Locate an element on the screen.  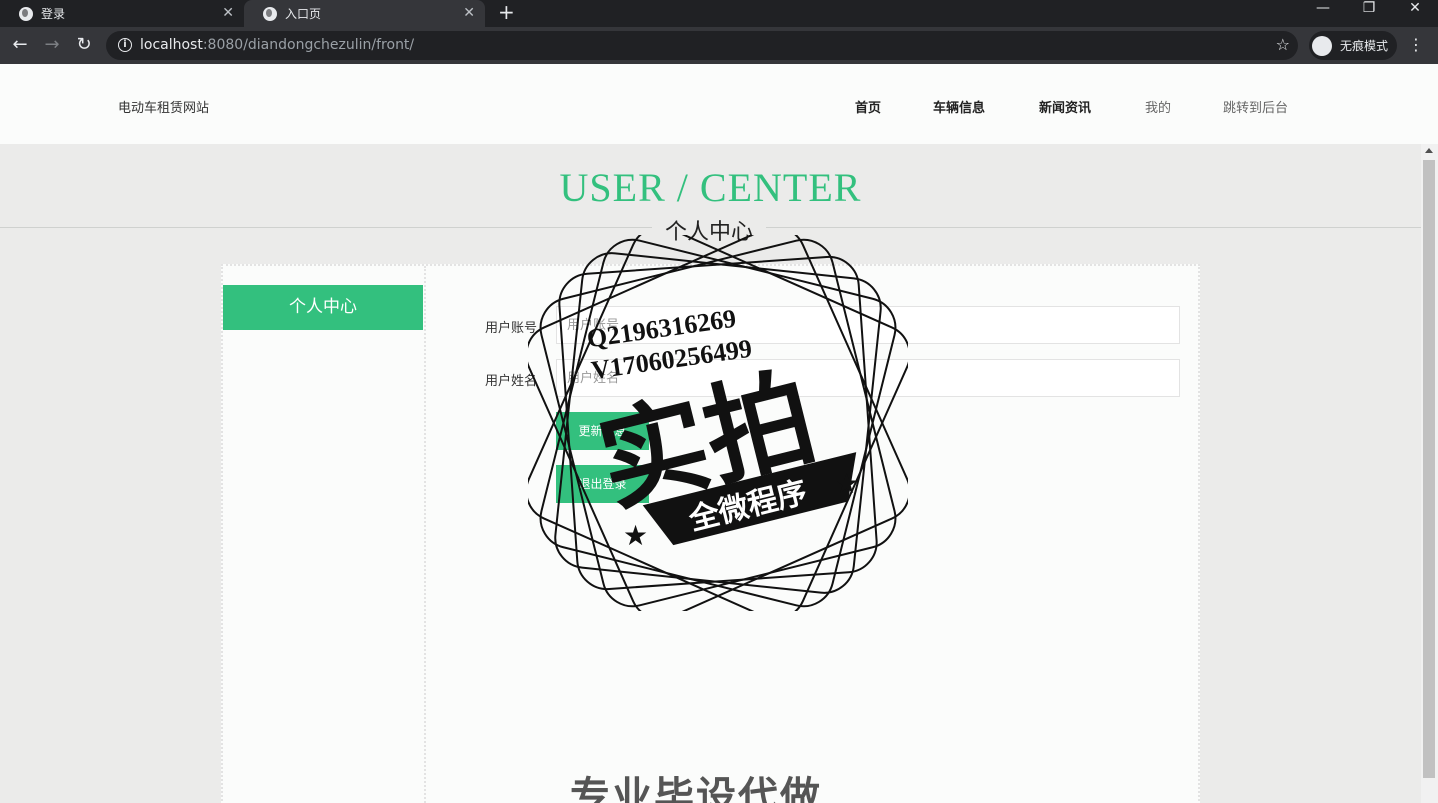
browser-tab-login: 登录 ✕ is located at coordinates (122, 13).